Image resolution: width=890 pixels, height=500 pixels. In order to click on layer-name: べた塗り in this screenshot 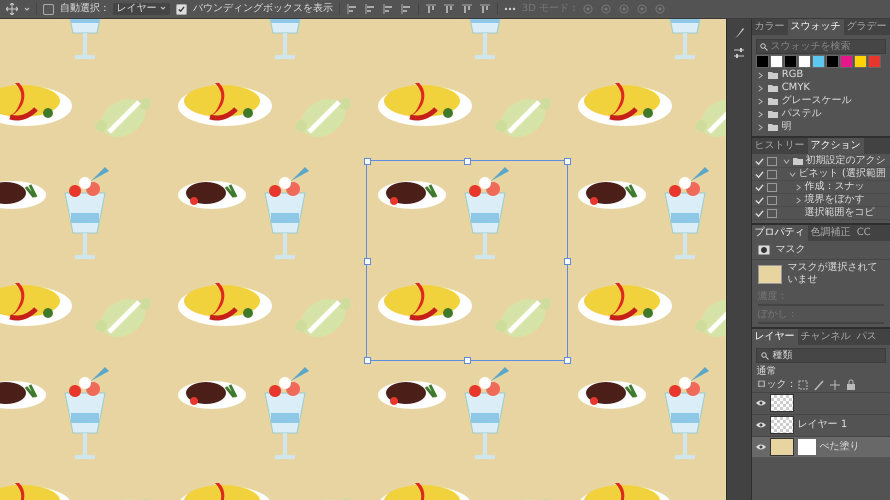, I will do `click(840, 447)`.